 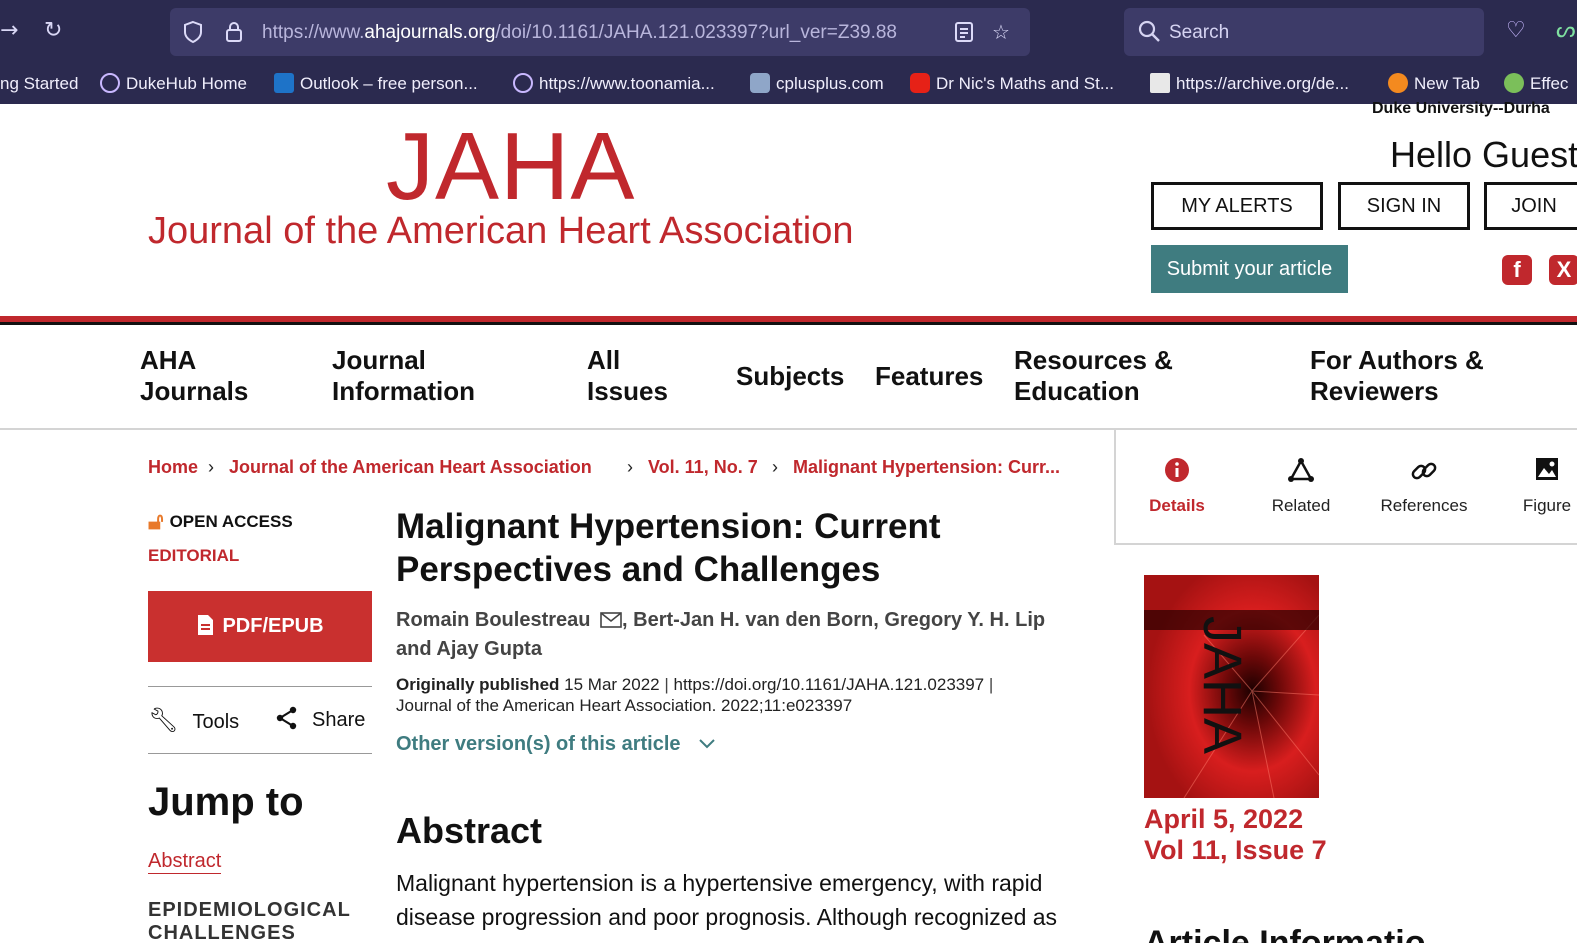 I want to click on submit-article-button: Submit your article, so click(x=1249, y=269).